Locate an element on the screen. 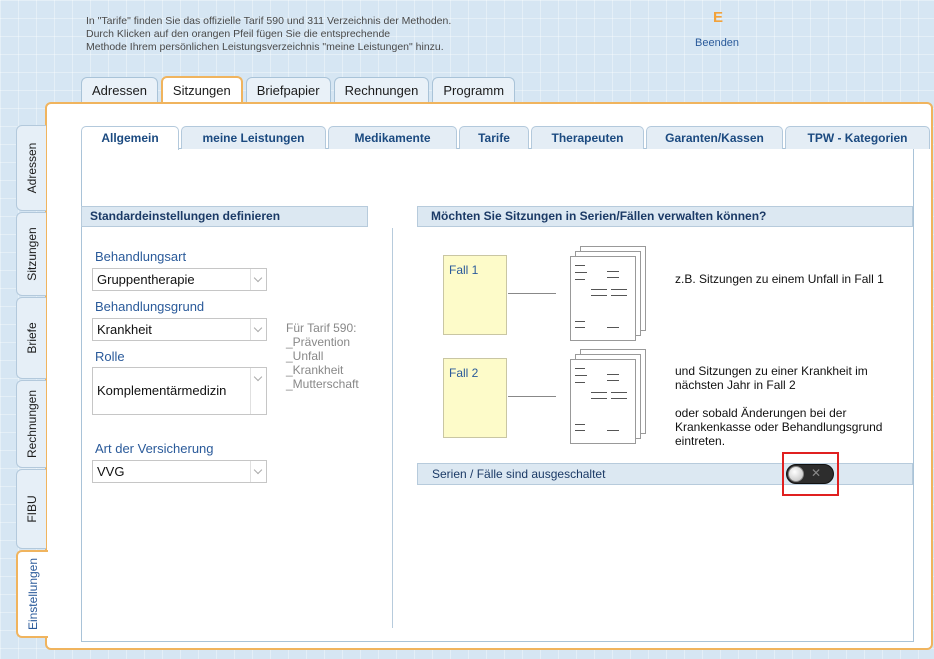 This screenshot has height=659, width=934. side-tab-sitzungen: Sitzungen is located at coordinates (31, 254).